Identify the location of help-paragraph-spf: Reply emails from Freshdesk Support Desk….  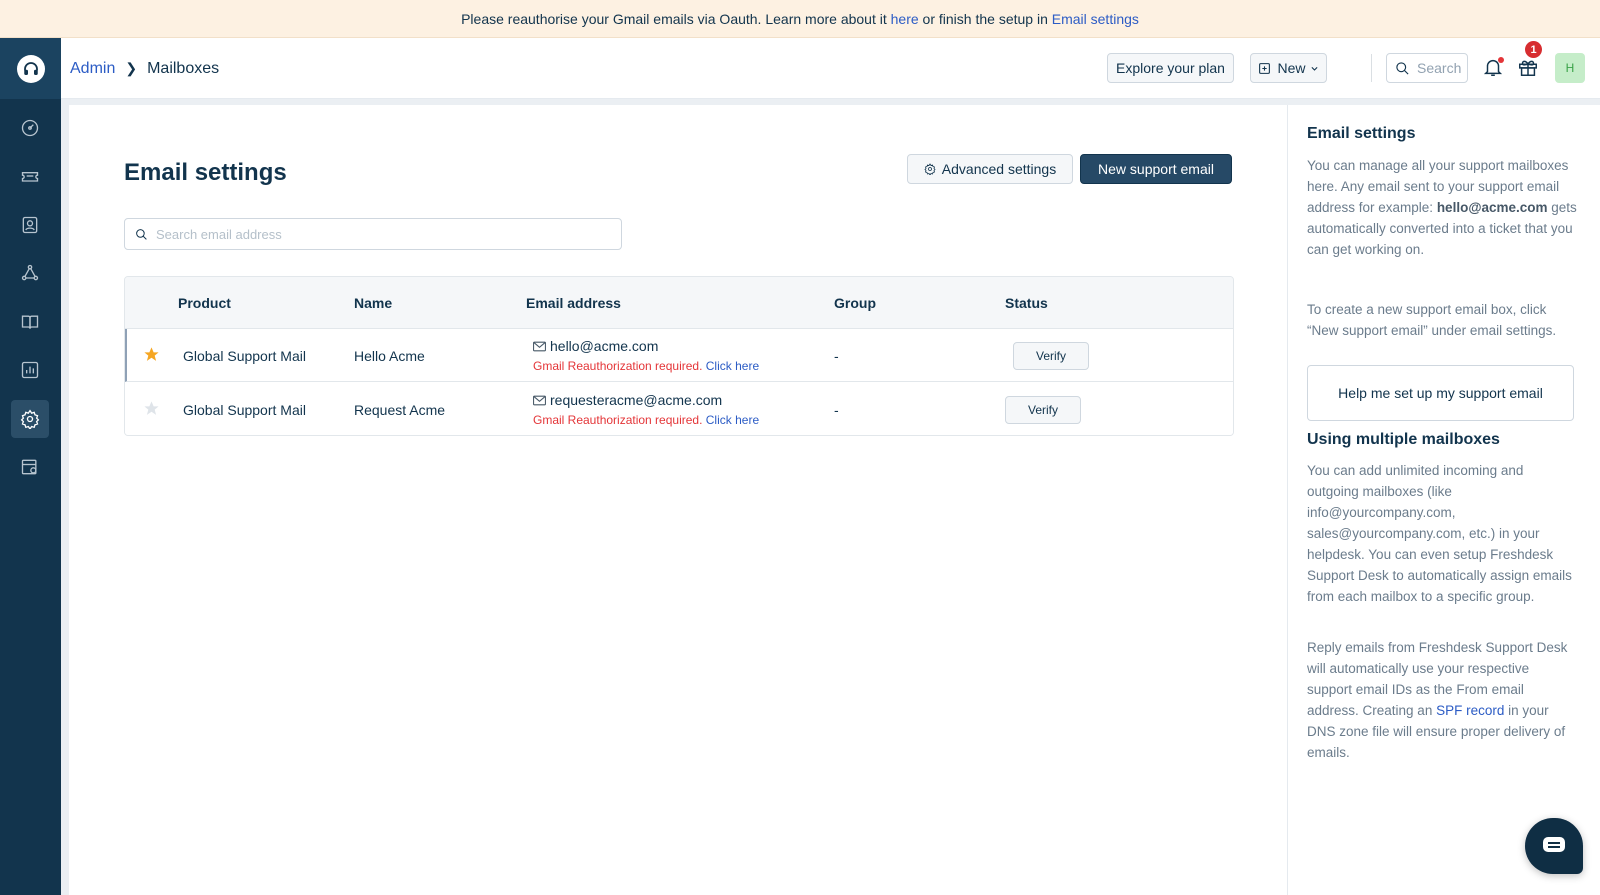
(1437, 700).